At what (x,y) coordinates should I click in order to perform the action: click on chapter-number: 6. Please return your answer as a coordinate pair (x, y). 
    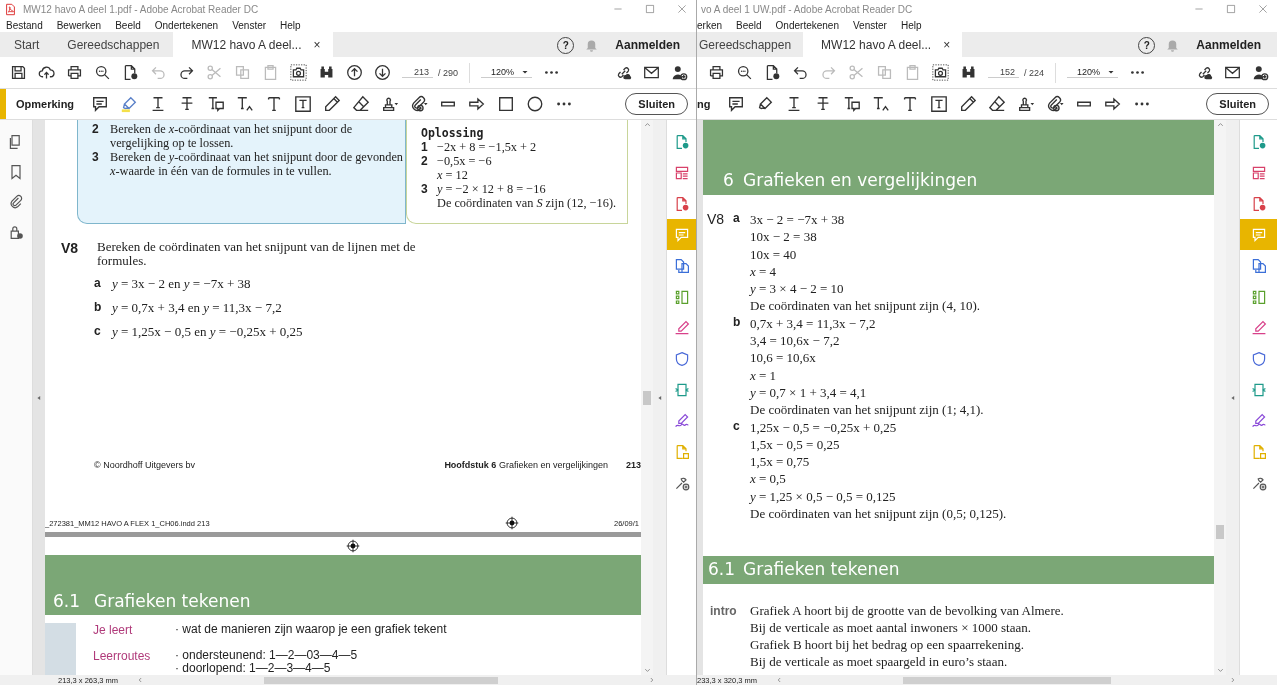
    Looking at the image, I should click on (729, 180).